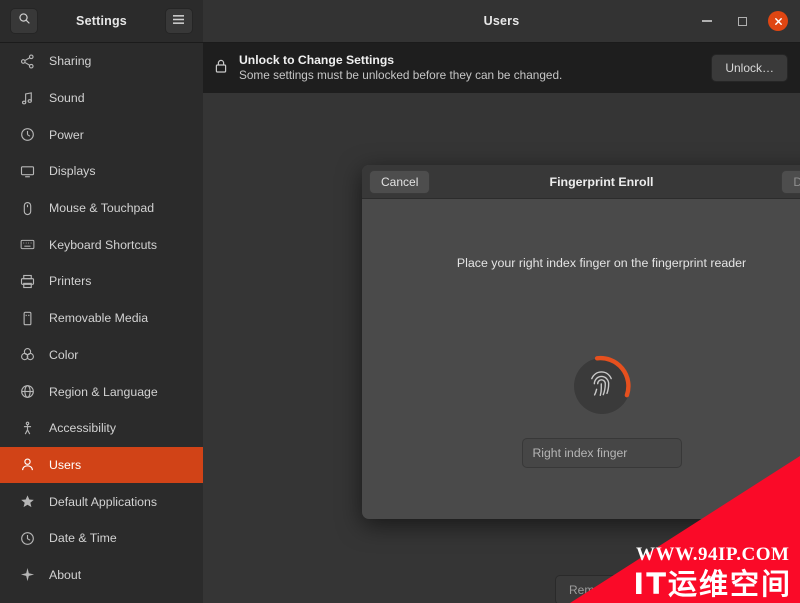 The image size is (800, 603). I want to click on sidebar-item-users: Users, so click(101, 465).